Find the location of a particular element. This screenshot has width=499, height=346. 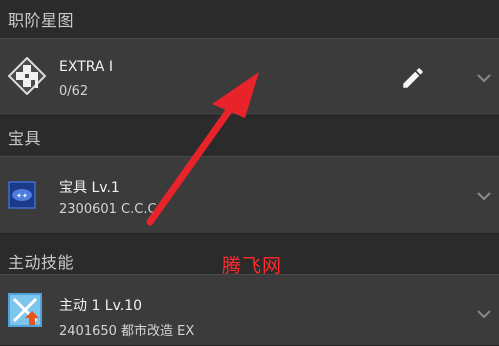

skill-icon is located at coordinates (25, 310).